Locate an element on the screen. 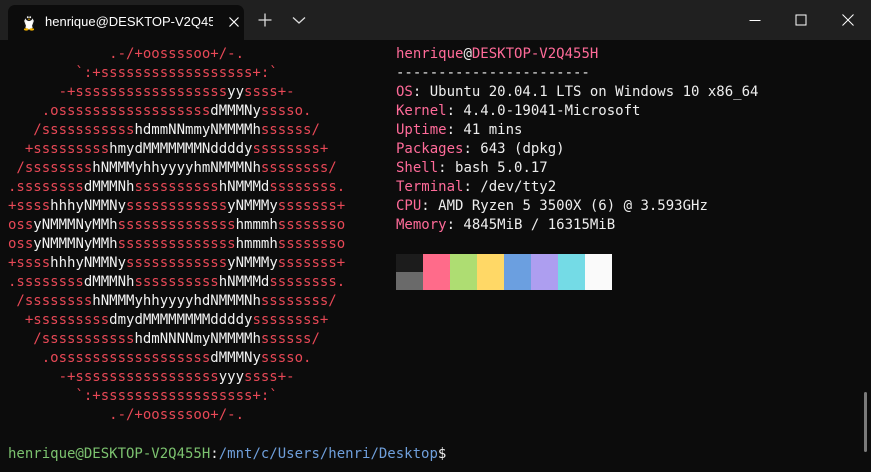 The height and width of the screenshot is (472, 871). tab-close-icon is located at coordinates (234, 22).